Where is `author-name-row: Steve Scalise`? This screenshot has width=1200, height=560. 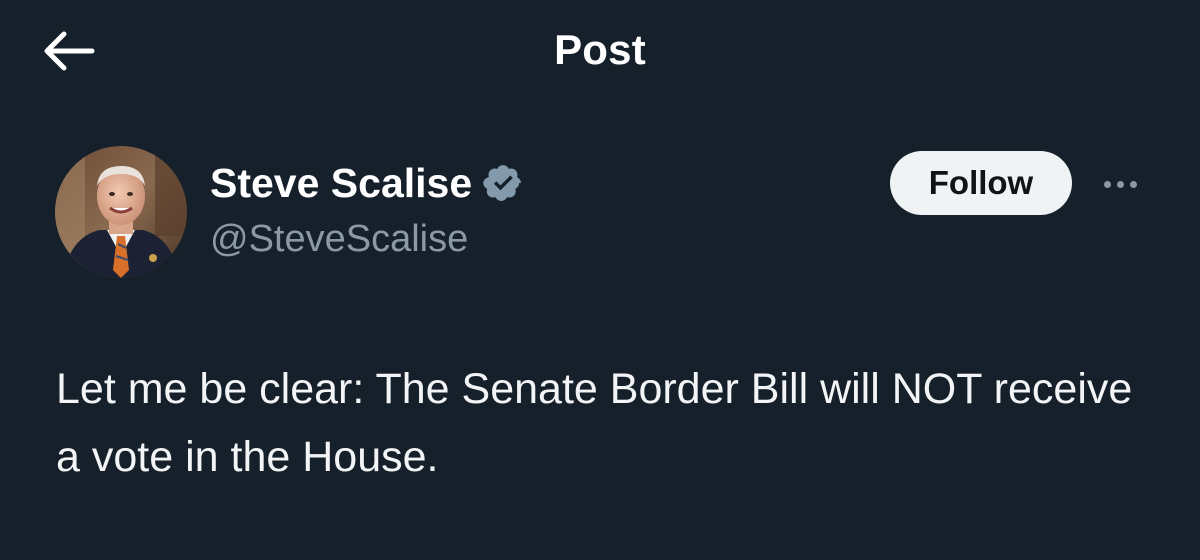
author-name-row: Steve Scalise is located at coordinates (367, 183).